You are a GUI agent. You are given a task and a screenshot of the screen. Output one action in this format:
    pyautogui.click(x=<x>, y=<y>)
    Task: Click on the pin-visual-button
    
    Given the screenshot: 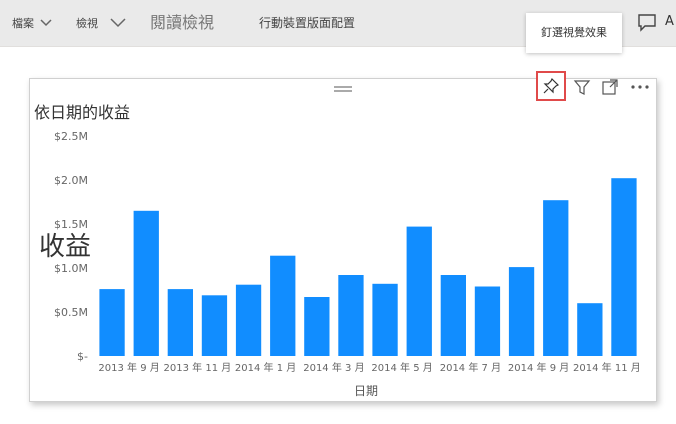 What is the action you would take?
    pyautogui.click(x=551, y=86)
    